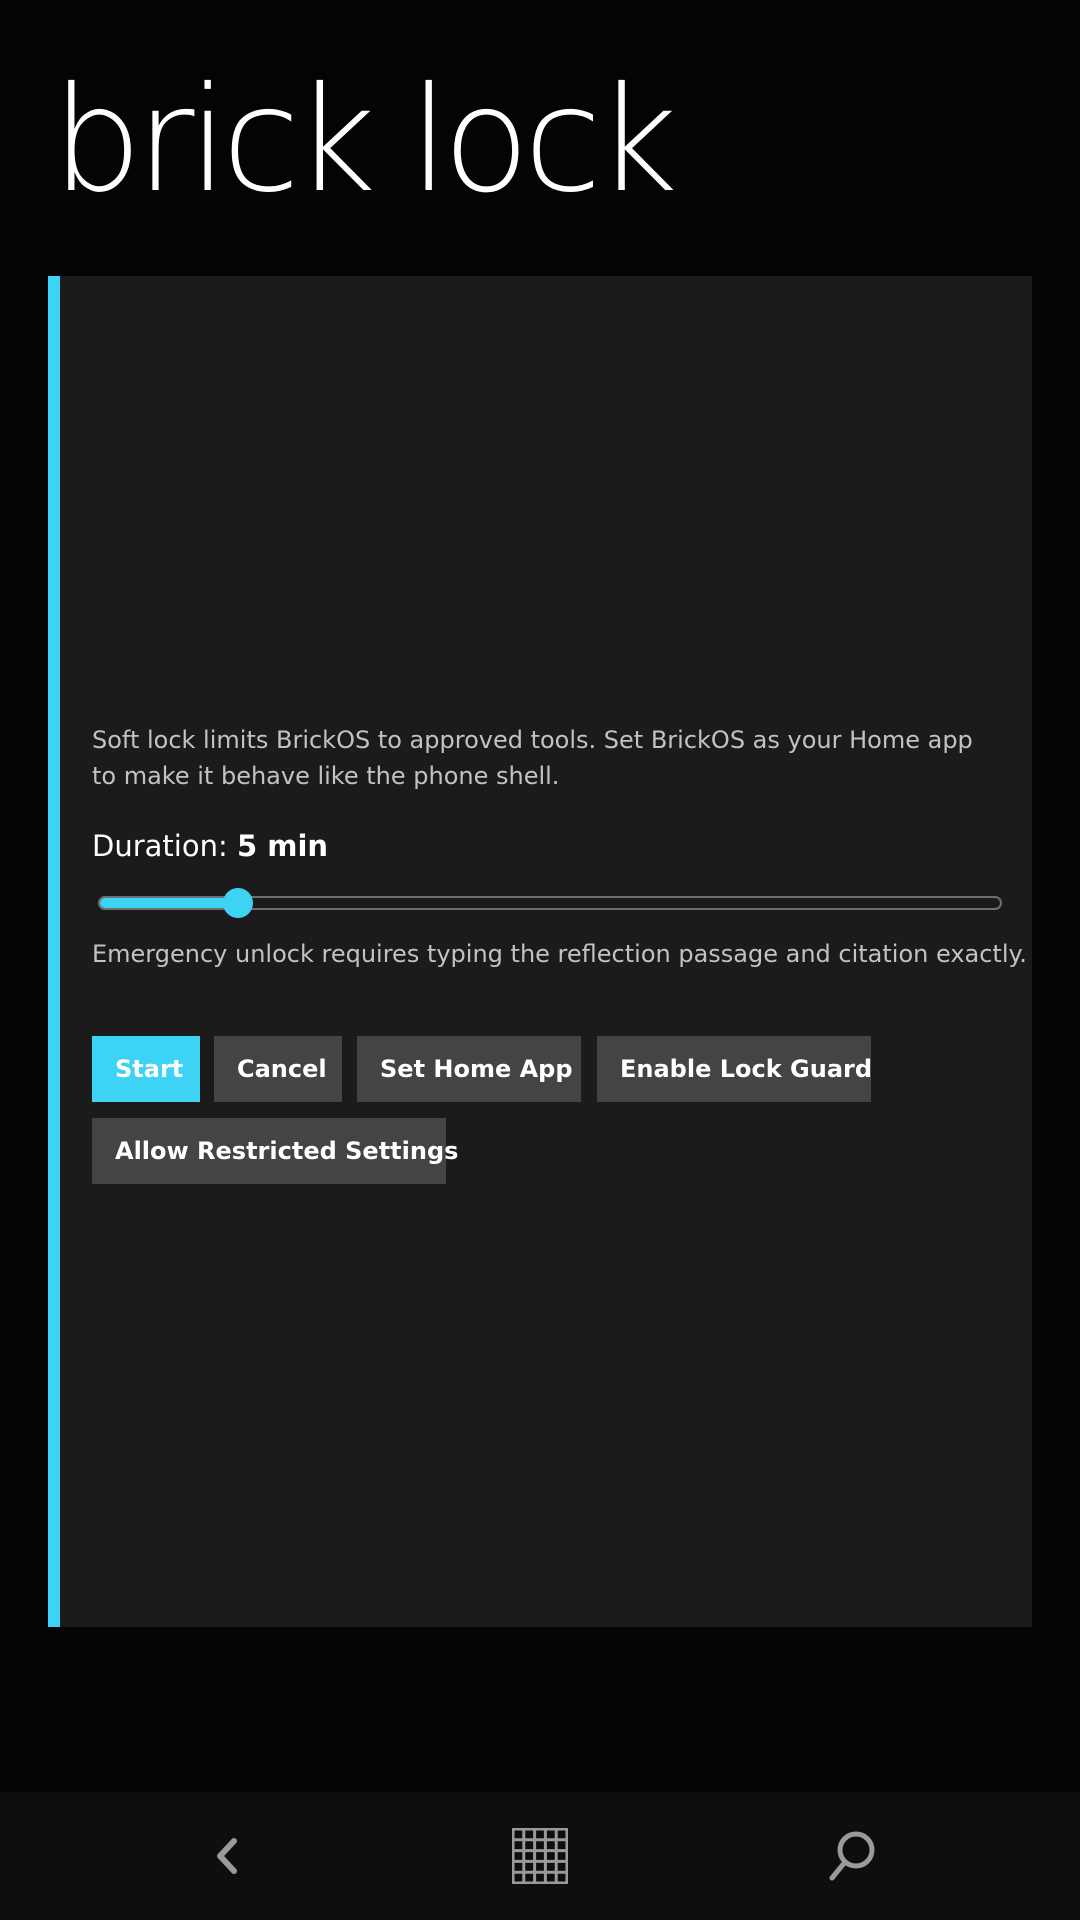 Image resolution: width=1080 pixels, height=1920 pixels. Describe the element at coordinates (146, 1069) in the screenshot. I see `start-button: Start` at that location.